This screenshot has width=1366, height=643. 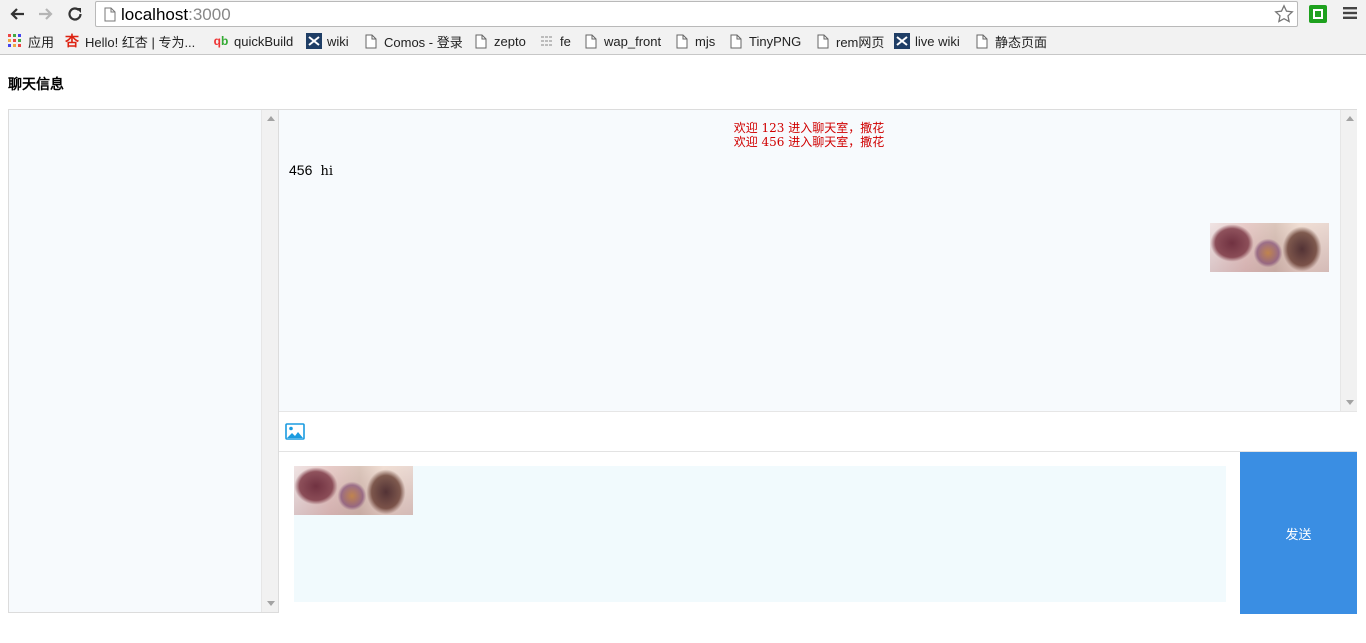 I want to click on bookmark-wap-front: wap_front, so click(x=622, y=41).